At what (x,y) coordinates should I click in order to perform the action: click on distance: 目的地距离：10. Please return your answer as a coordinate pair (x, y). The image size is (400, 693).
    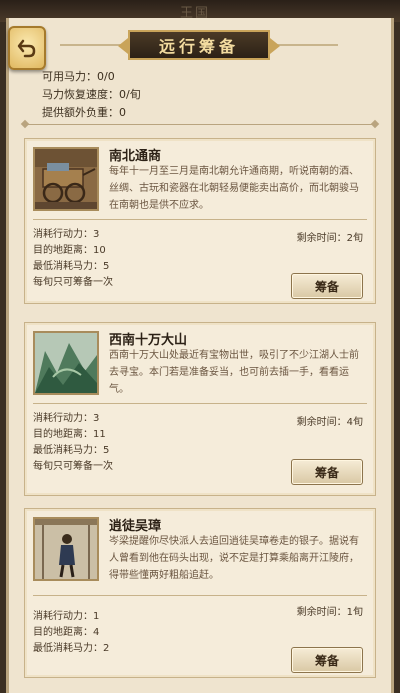
    Looking at the image, I should click on (69, 250).